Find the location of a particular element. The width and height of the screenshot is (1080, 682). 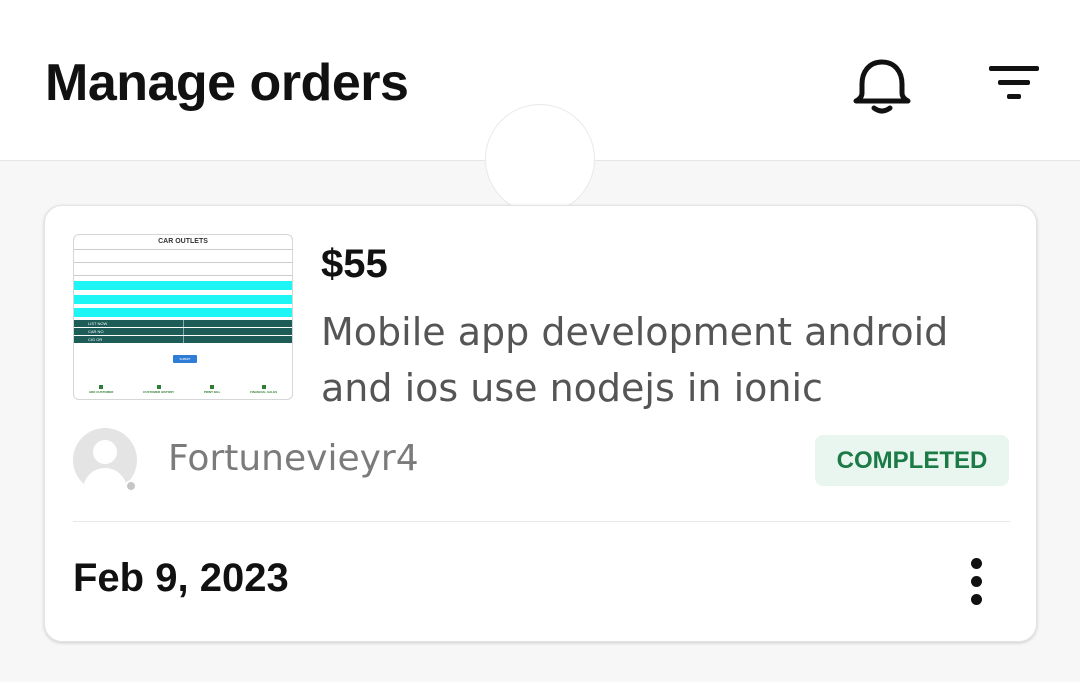

online-status-dot is located at coordinates (131, 486).